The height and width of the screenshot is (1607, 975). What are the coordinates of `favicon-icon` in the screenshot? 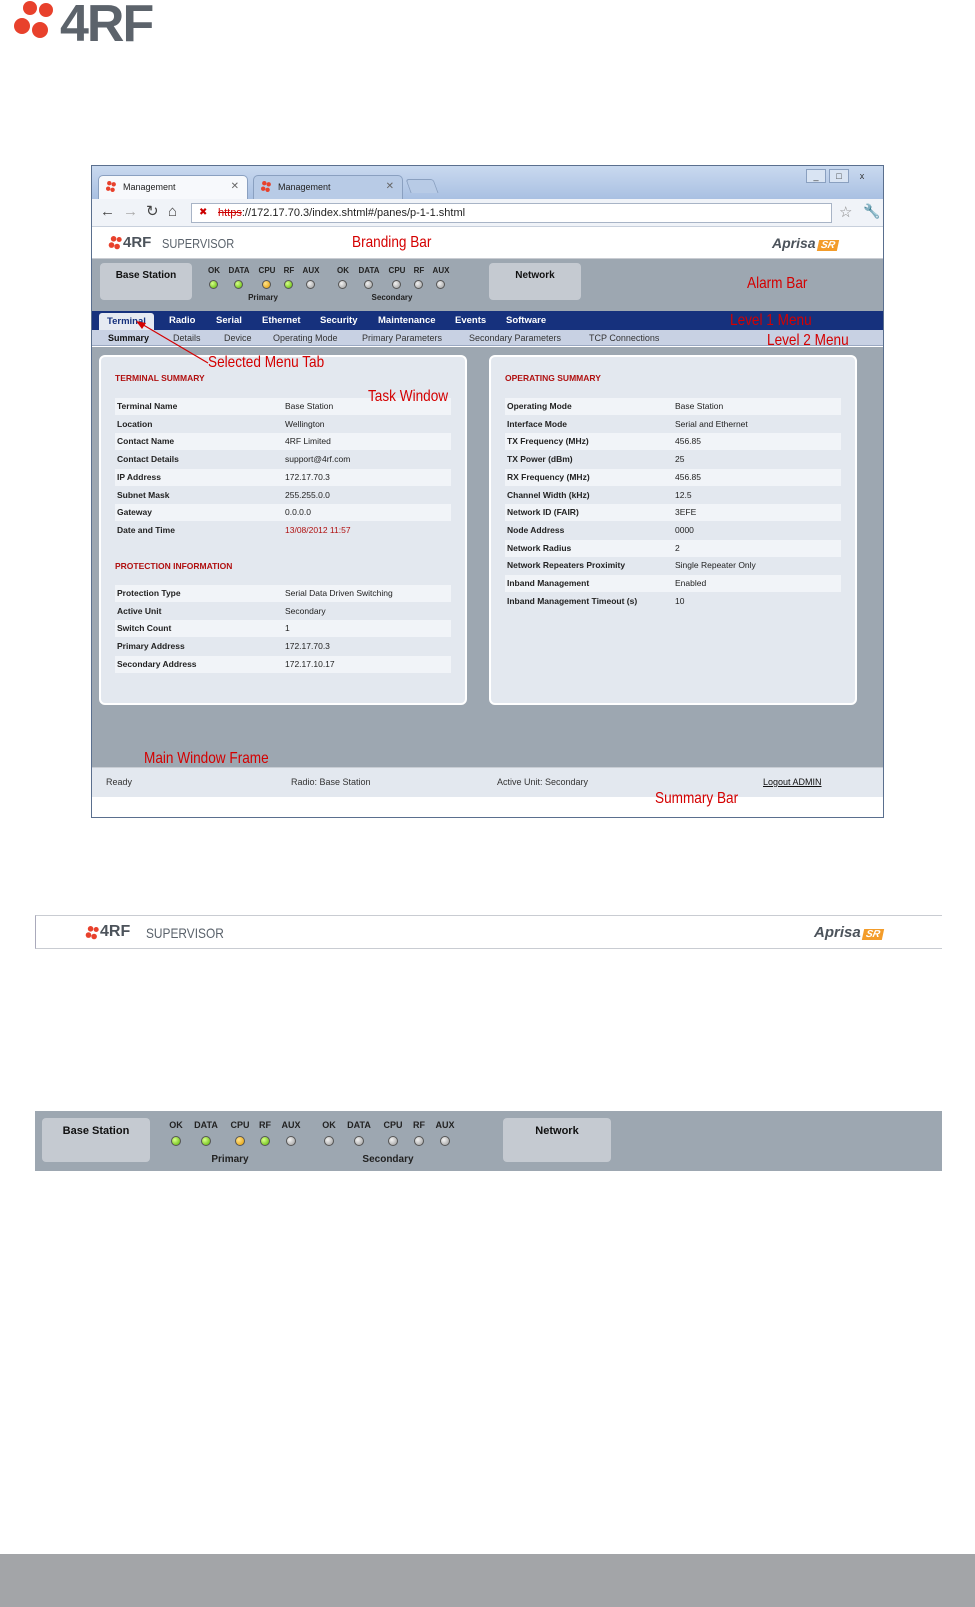 It's located at (266, 186).